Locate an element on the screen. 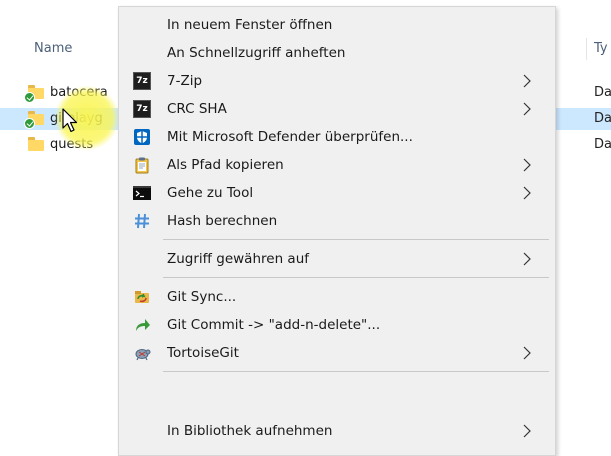 This screenshot has height=456, width=611. column-header-type: Ty is located at coordinates (601, 49).